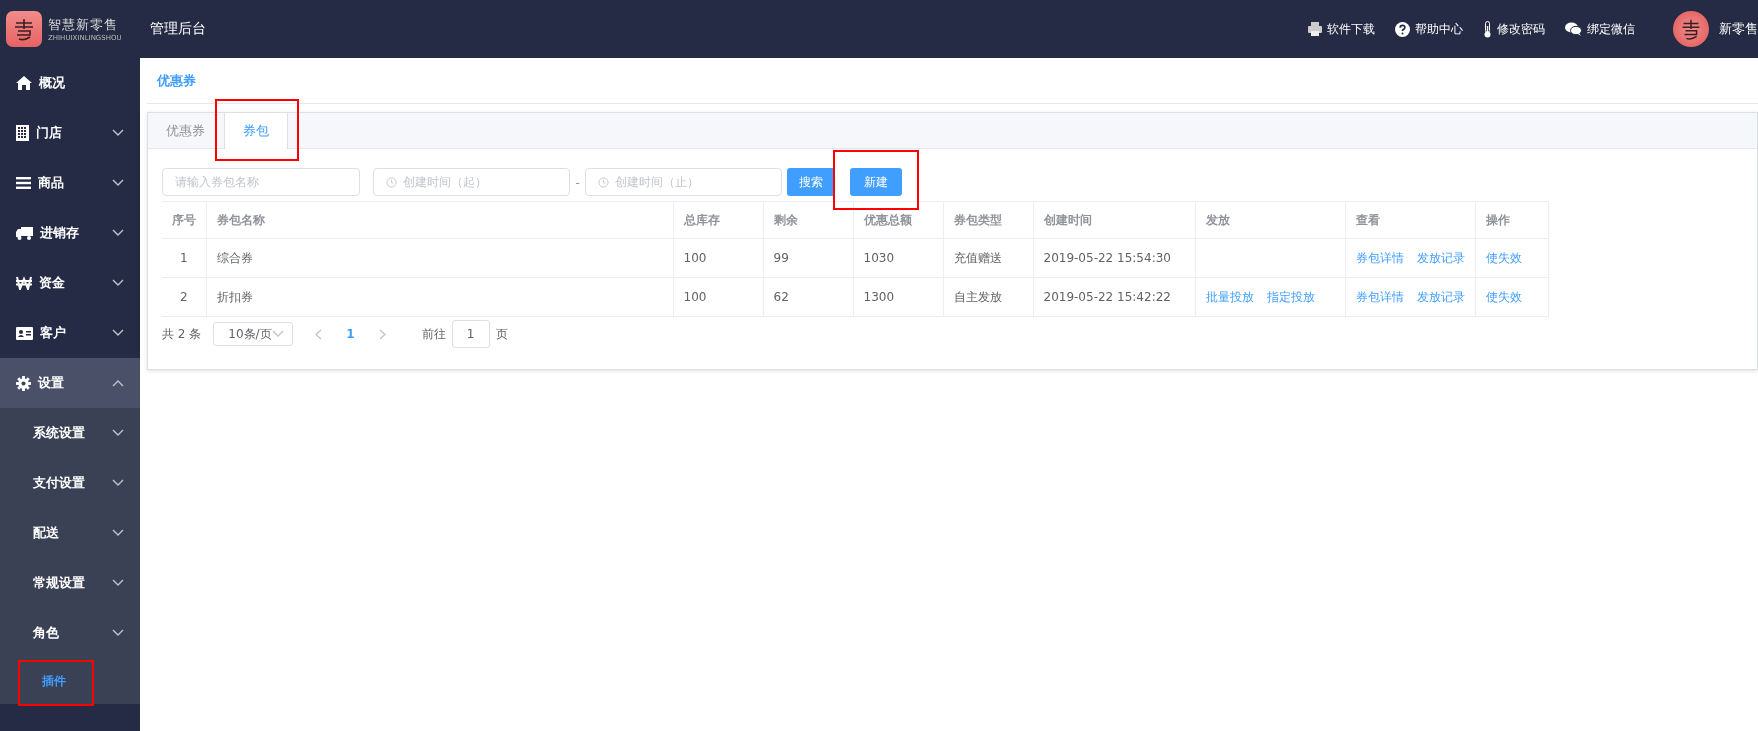 This screenshot has width=1758, height=731. What do you see at coordinates (70, 681) in the screenshot?
I see `sidebar-subitem: 插件` at bounding box center [70, 681].